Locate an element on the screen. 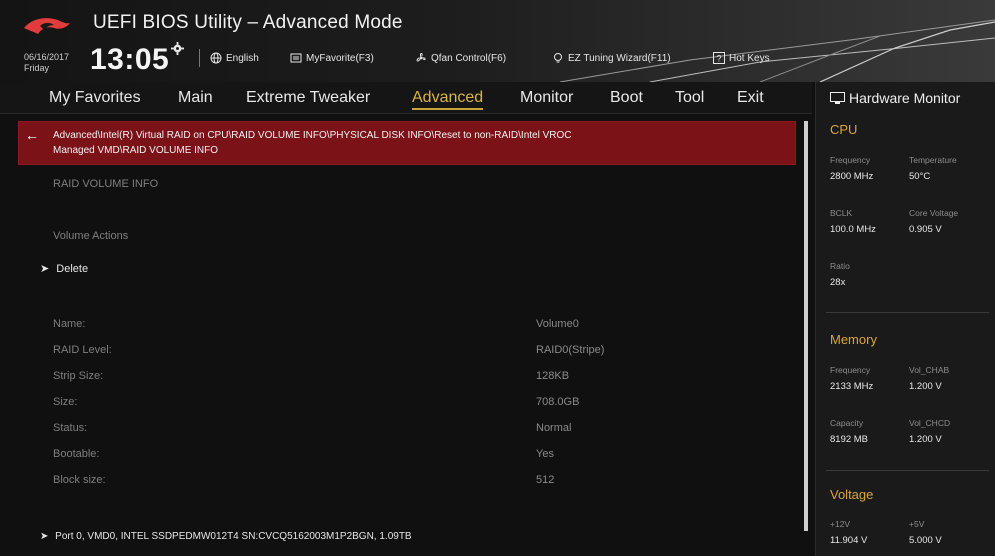  cpu-frequency-value: 2800 MHz is located at coordinates (852, 176).